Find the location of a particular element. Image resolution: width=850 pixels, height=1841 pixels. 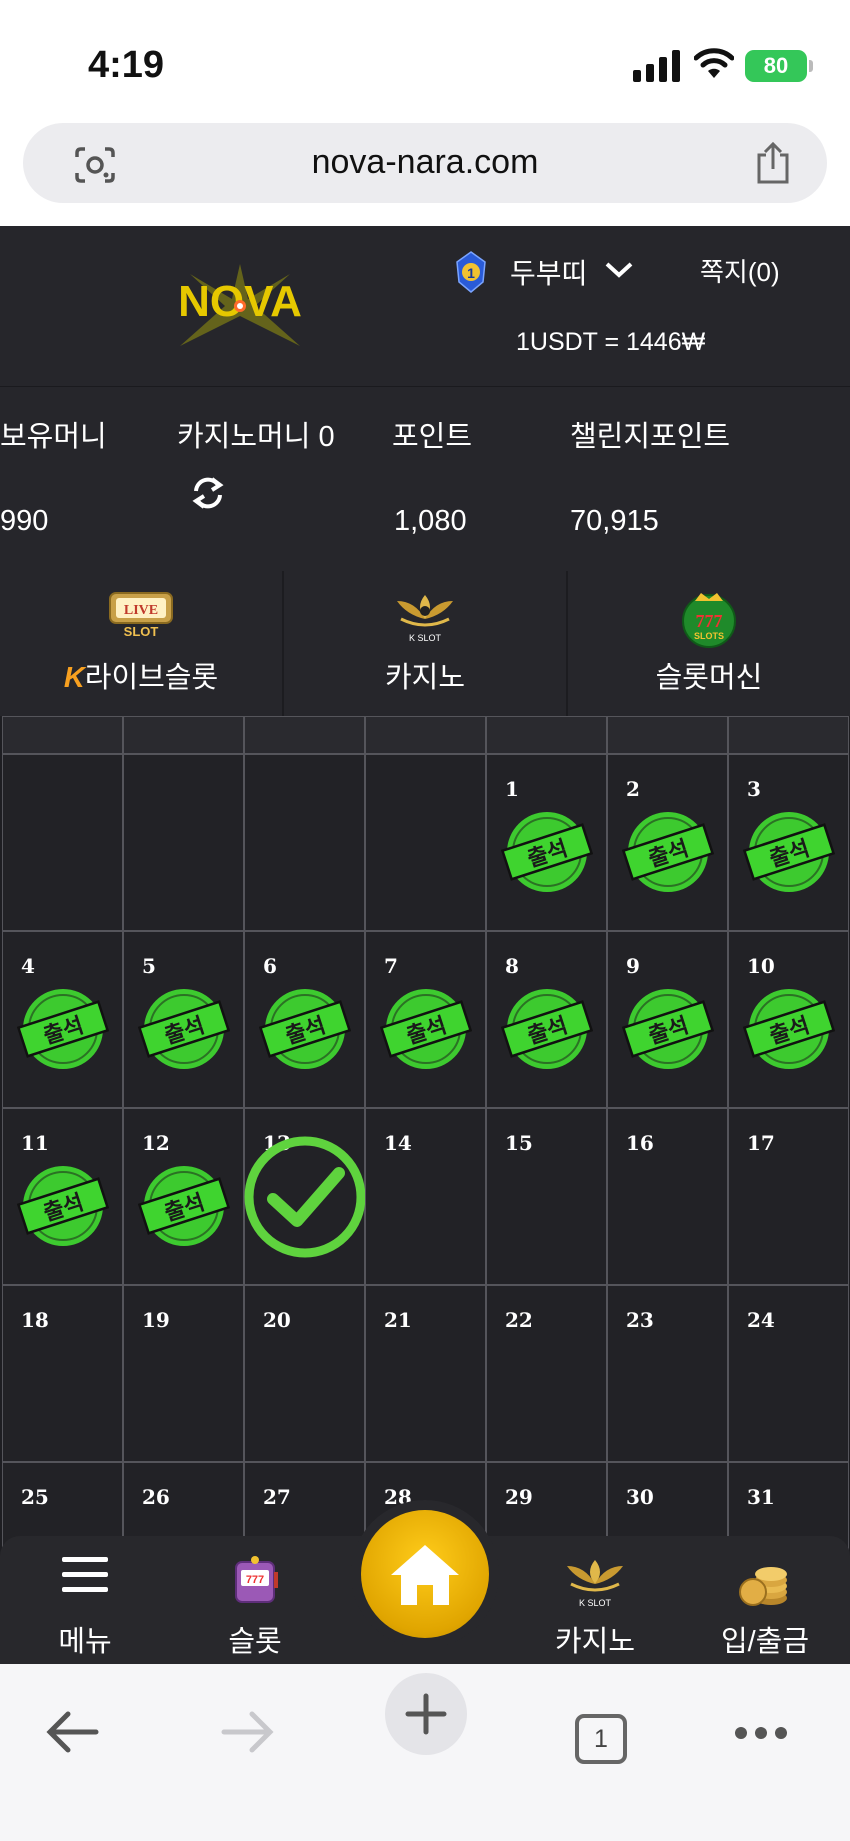

day-number: 19 is located at coordinates (156, 1320).